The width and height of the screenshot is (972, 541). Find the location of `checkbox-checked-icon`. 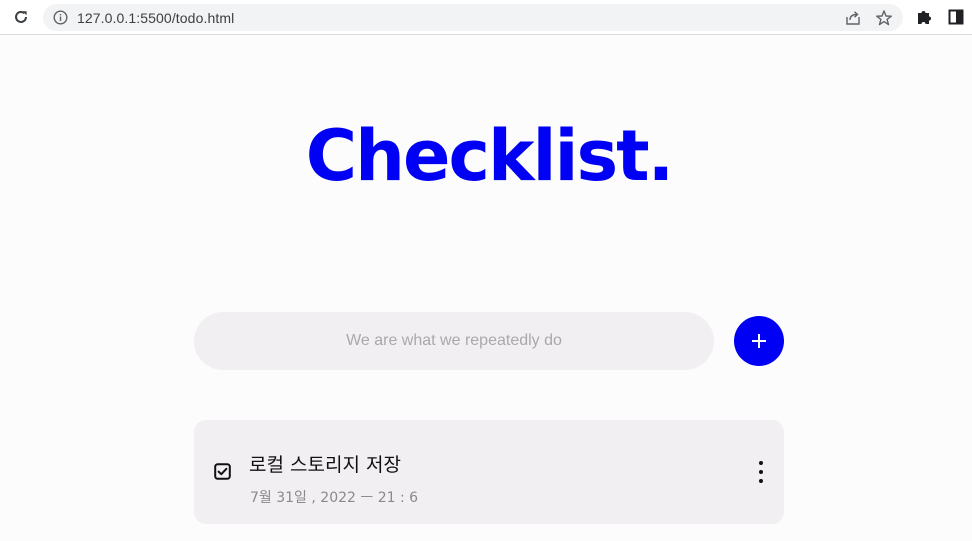

checkbox-checked-icon is located at coordinates (222, 471).